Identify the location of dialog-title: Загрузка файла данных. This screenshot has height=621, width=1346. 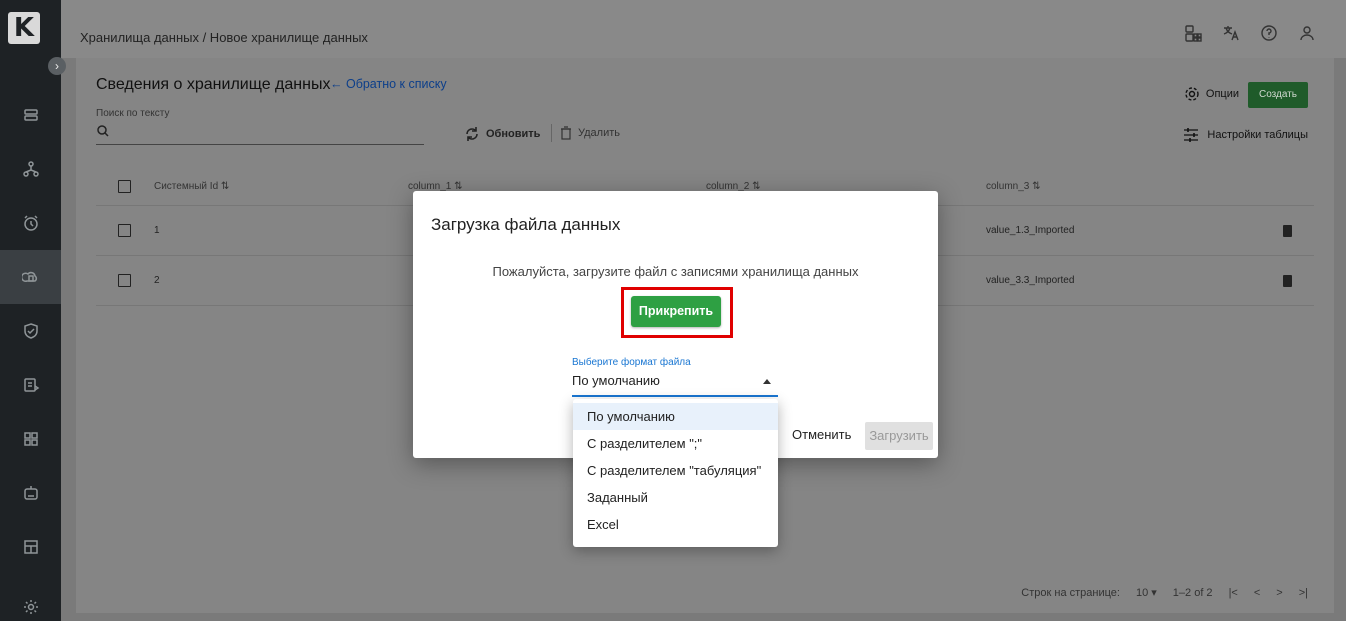
(526, 224).